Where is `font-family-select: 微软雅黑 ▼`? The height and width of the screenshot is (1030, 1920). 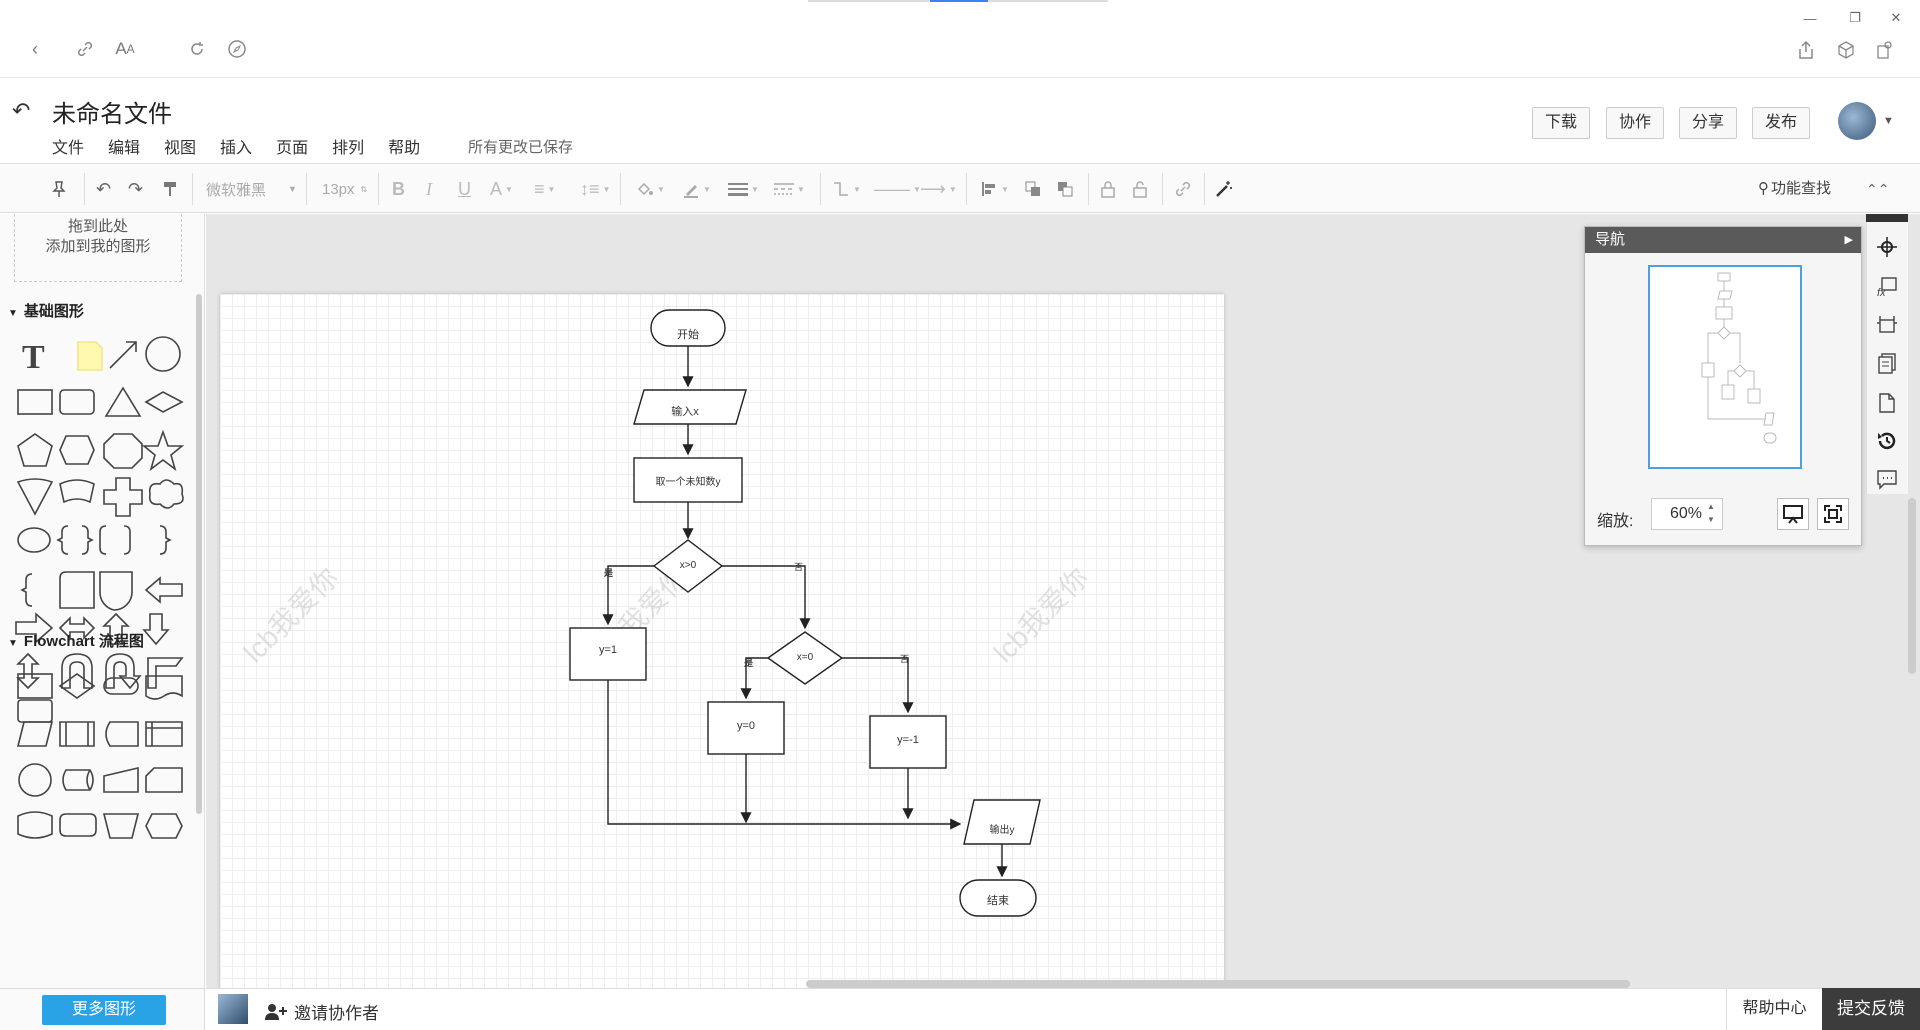 font-family-select: 微软雅黑 ▼ is located at coordinates (251, 189).